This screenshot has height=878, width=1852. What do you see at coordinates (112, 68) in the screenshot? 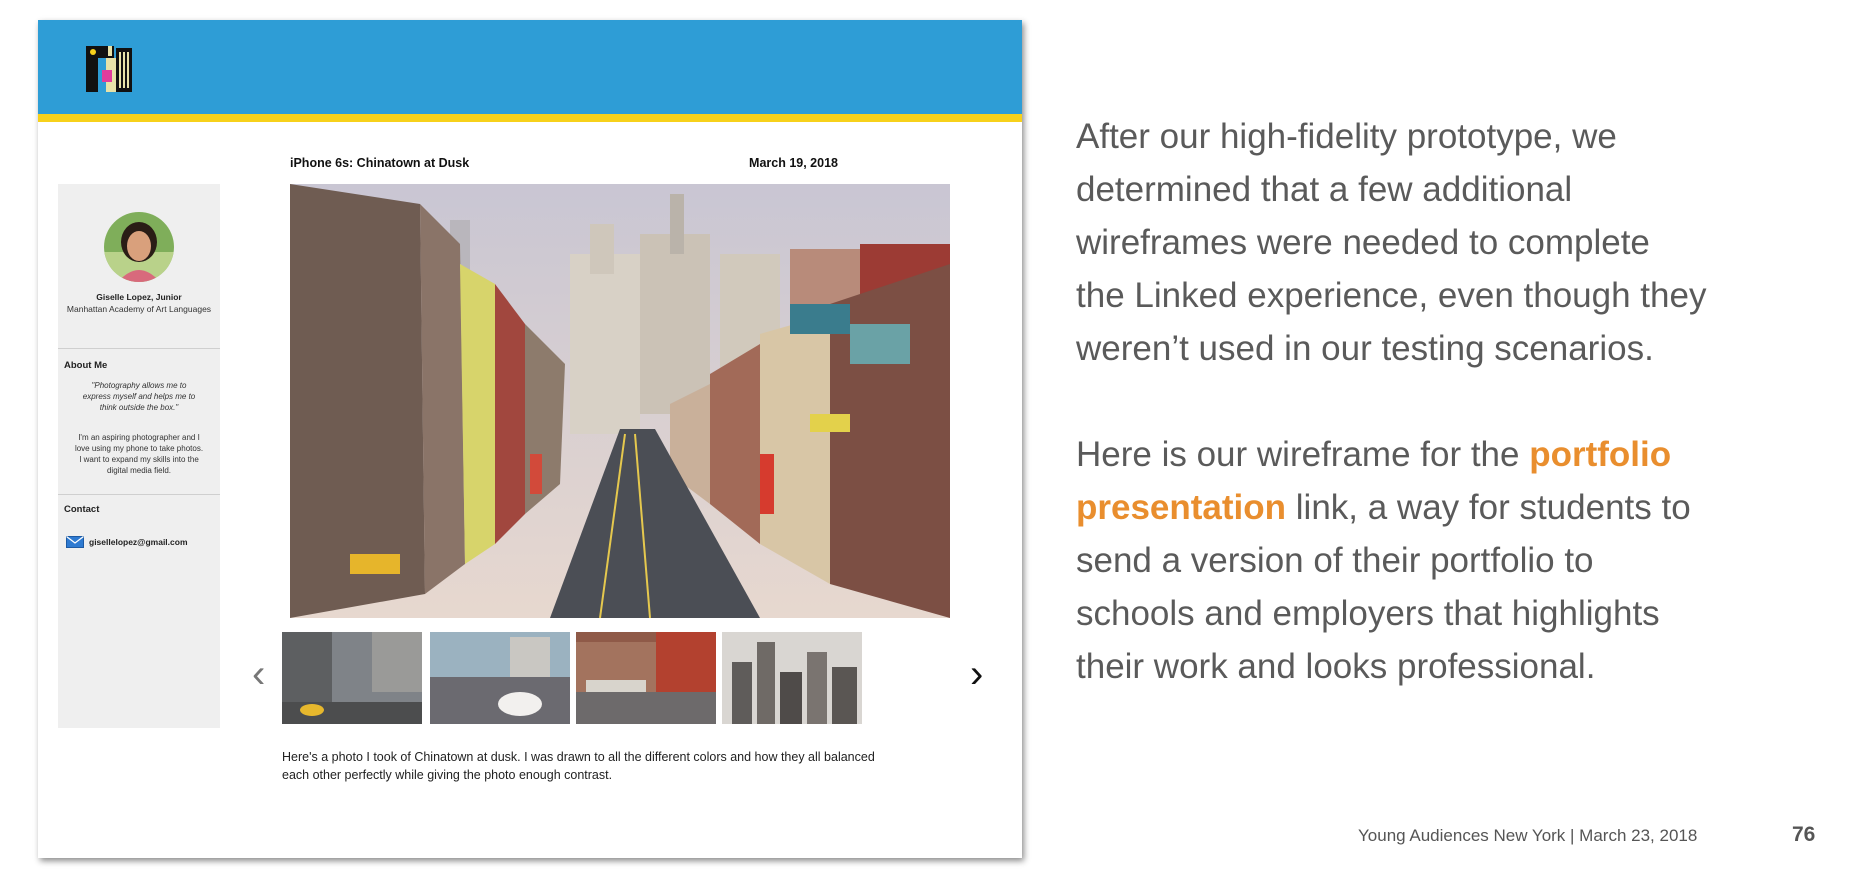
I see `yany-logo-icon` at bounding box center [112, 68].